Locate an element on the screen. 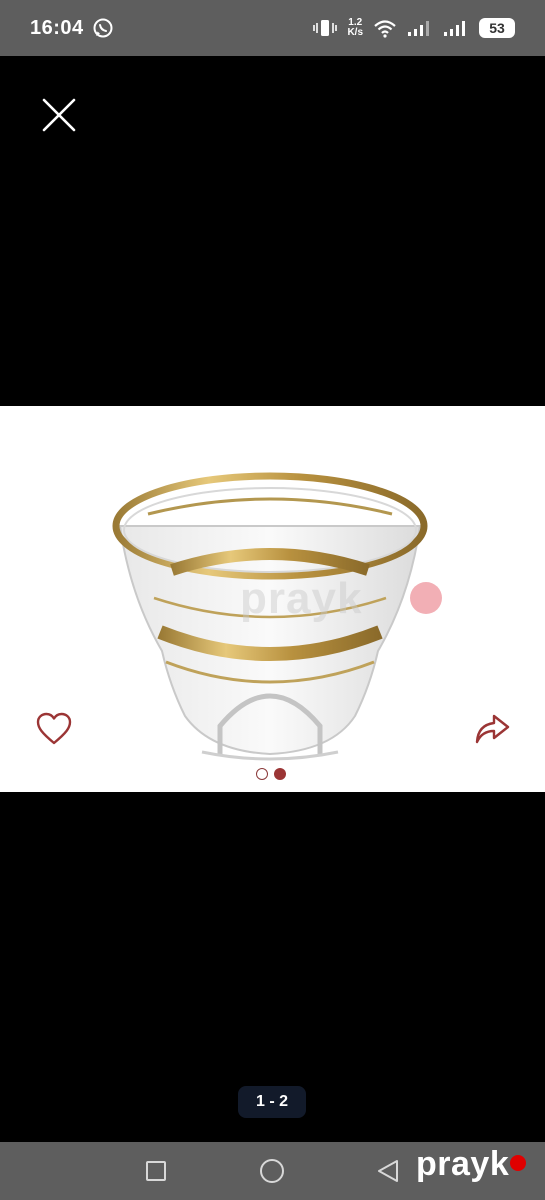 The image size is (545, 1200). carousel-dot is located at coordinates (262, 774).